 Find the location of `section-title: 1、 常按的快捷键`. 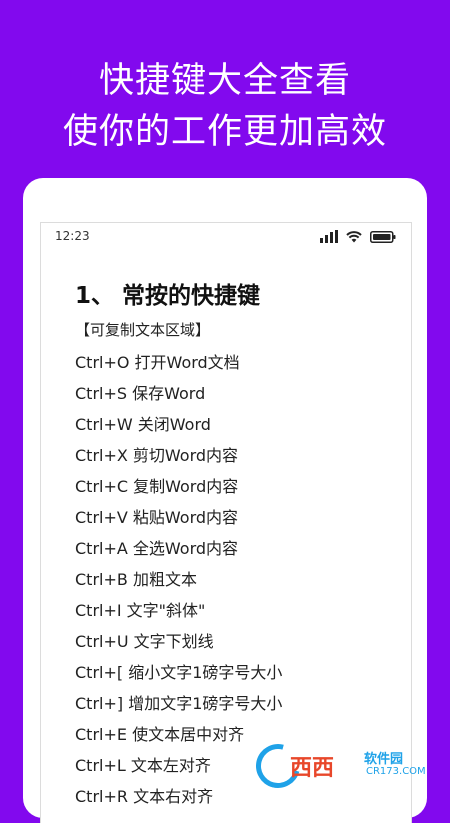

section-title: 1、 常按的快捷键 is located at coordinates (168, 296).